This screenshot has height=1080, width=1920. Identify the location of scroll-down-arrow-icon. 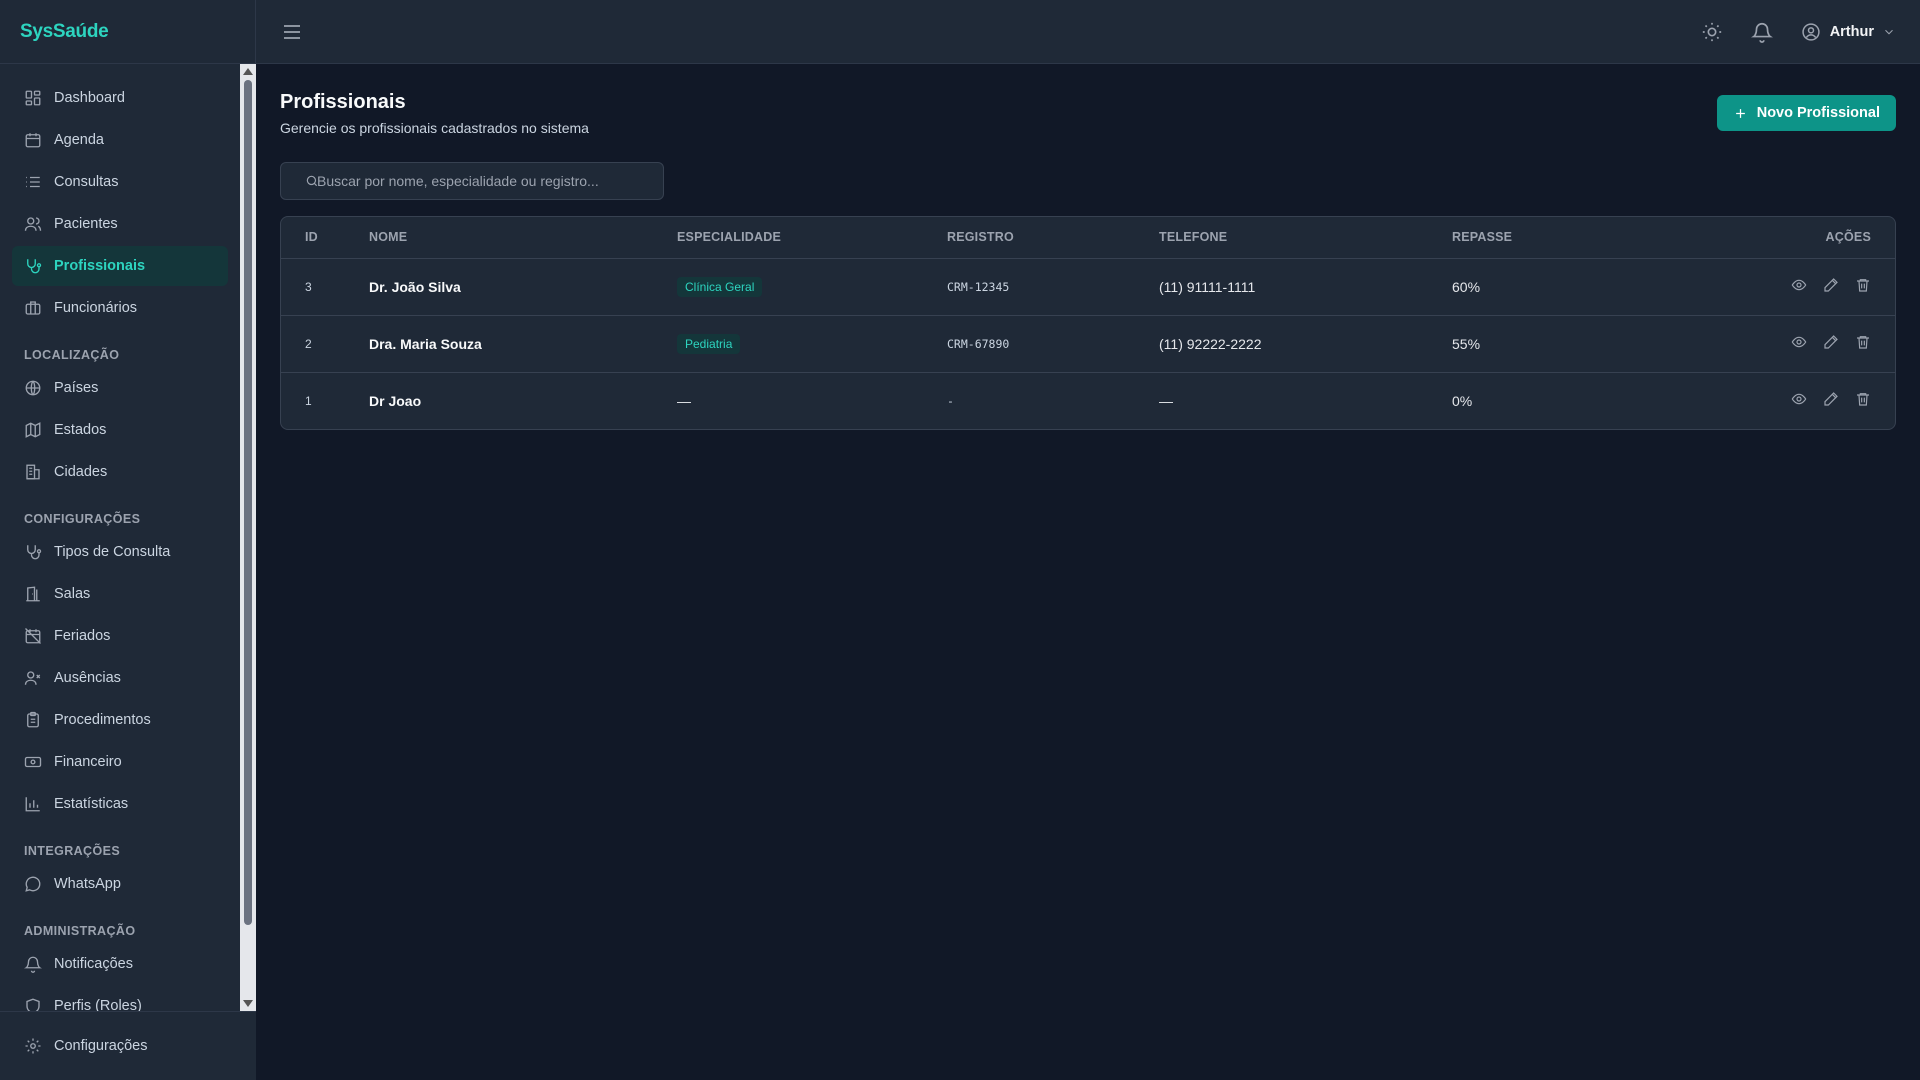
(248, 1003).